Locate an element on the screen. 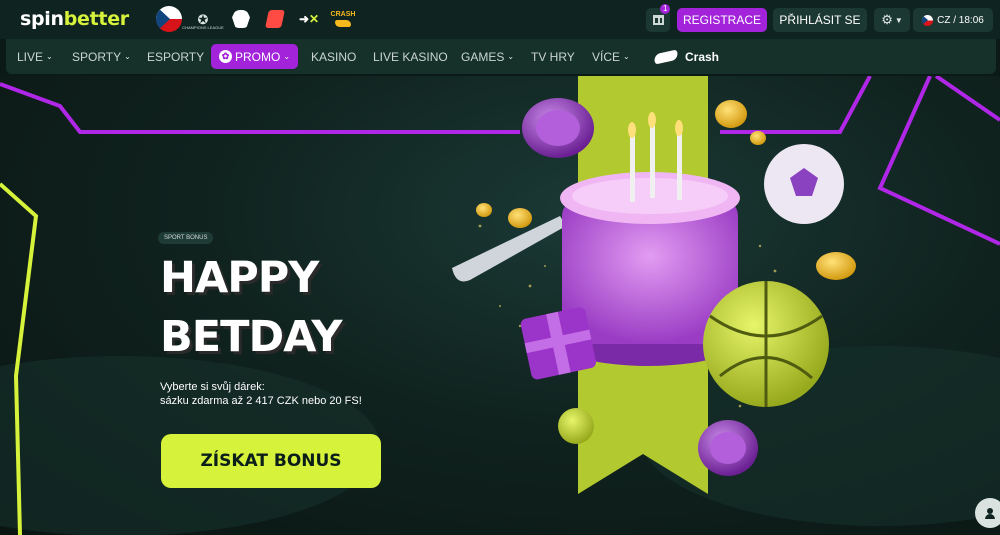  promo-icon: ✿ is located at coordinates (225, 56).